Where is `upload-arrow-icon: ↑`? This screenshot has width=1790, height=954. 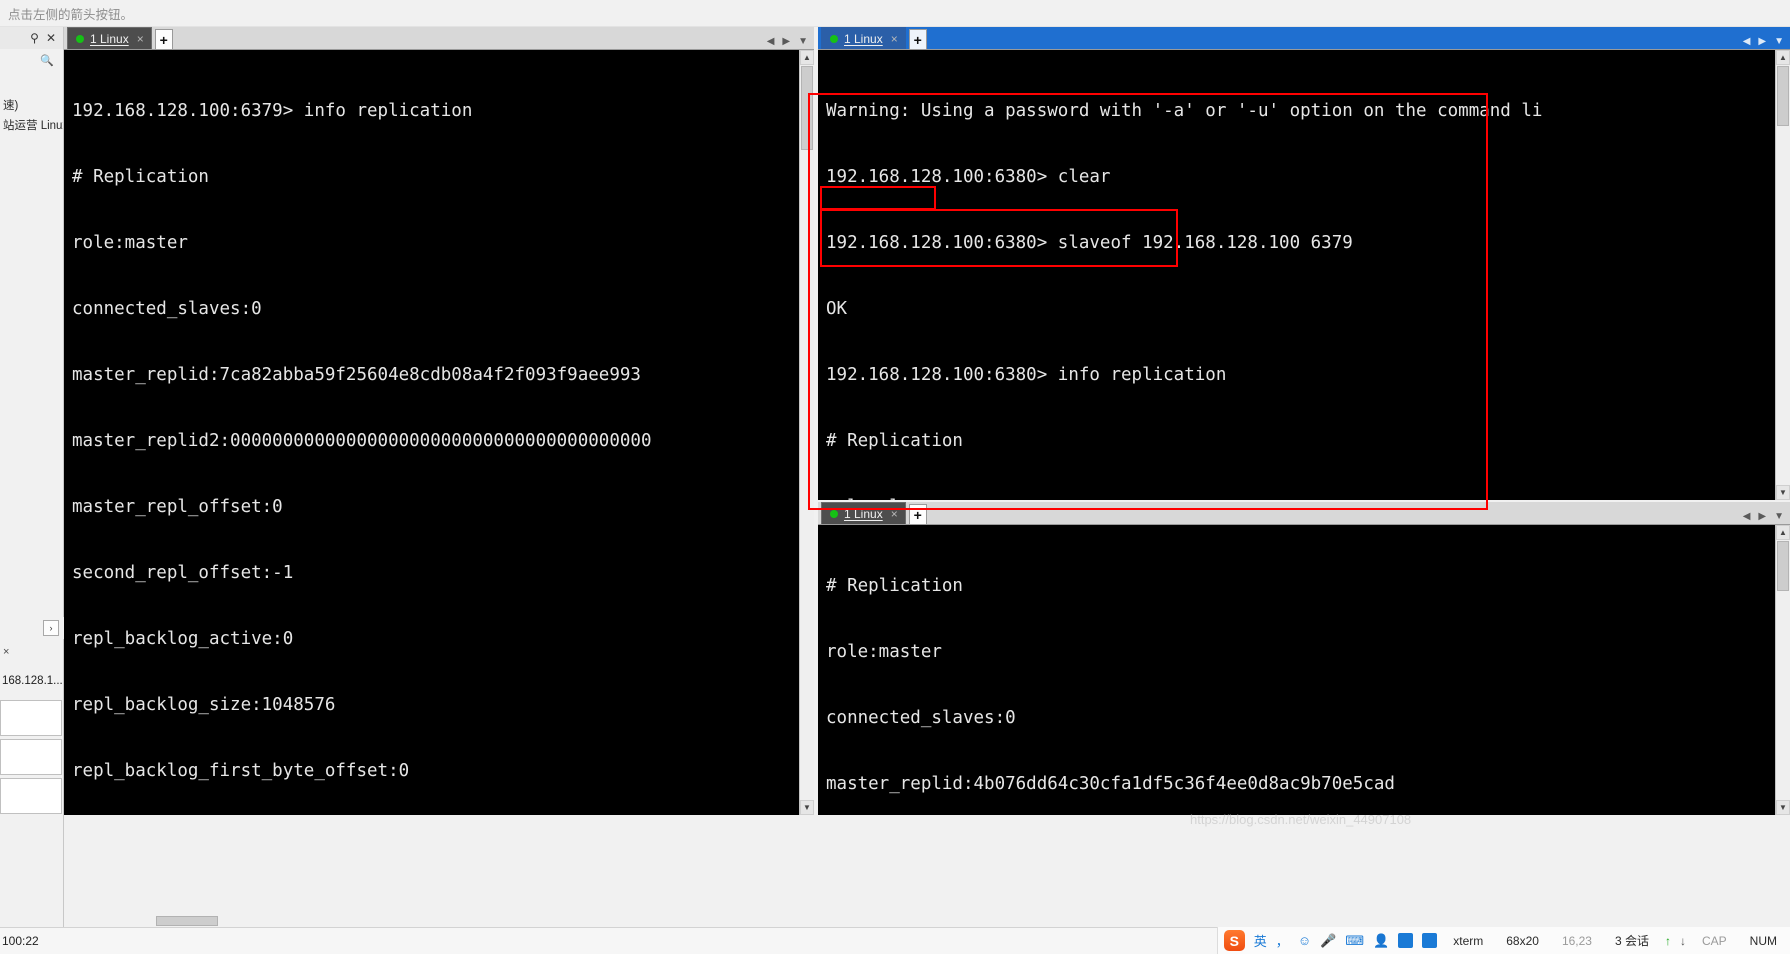 upload-arrow-icon: ↑ is located at coordinates (1667, 940).